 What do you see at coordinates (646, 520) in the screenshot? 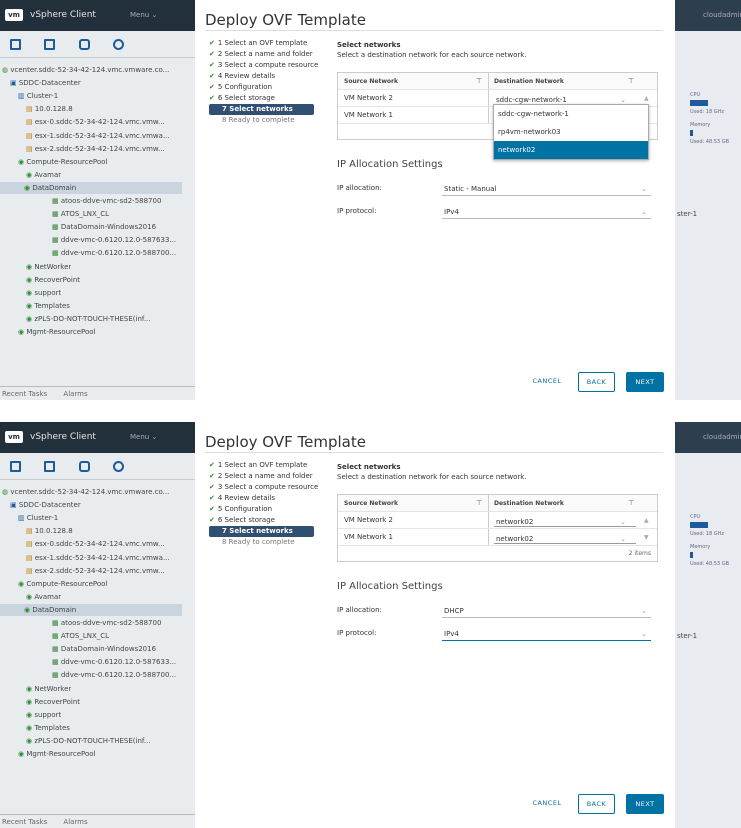
I see `scroll-up-icon: ▲` at bounding box center [646, 520].